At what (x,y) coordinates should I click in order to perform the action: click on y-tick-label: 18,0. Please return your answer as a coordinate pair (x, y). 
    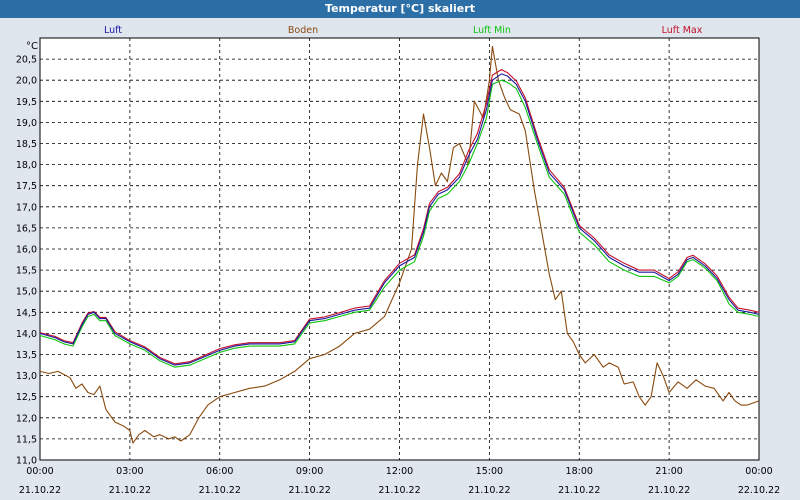
    Looking at the image, I should click on (26, 165).